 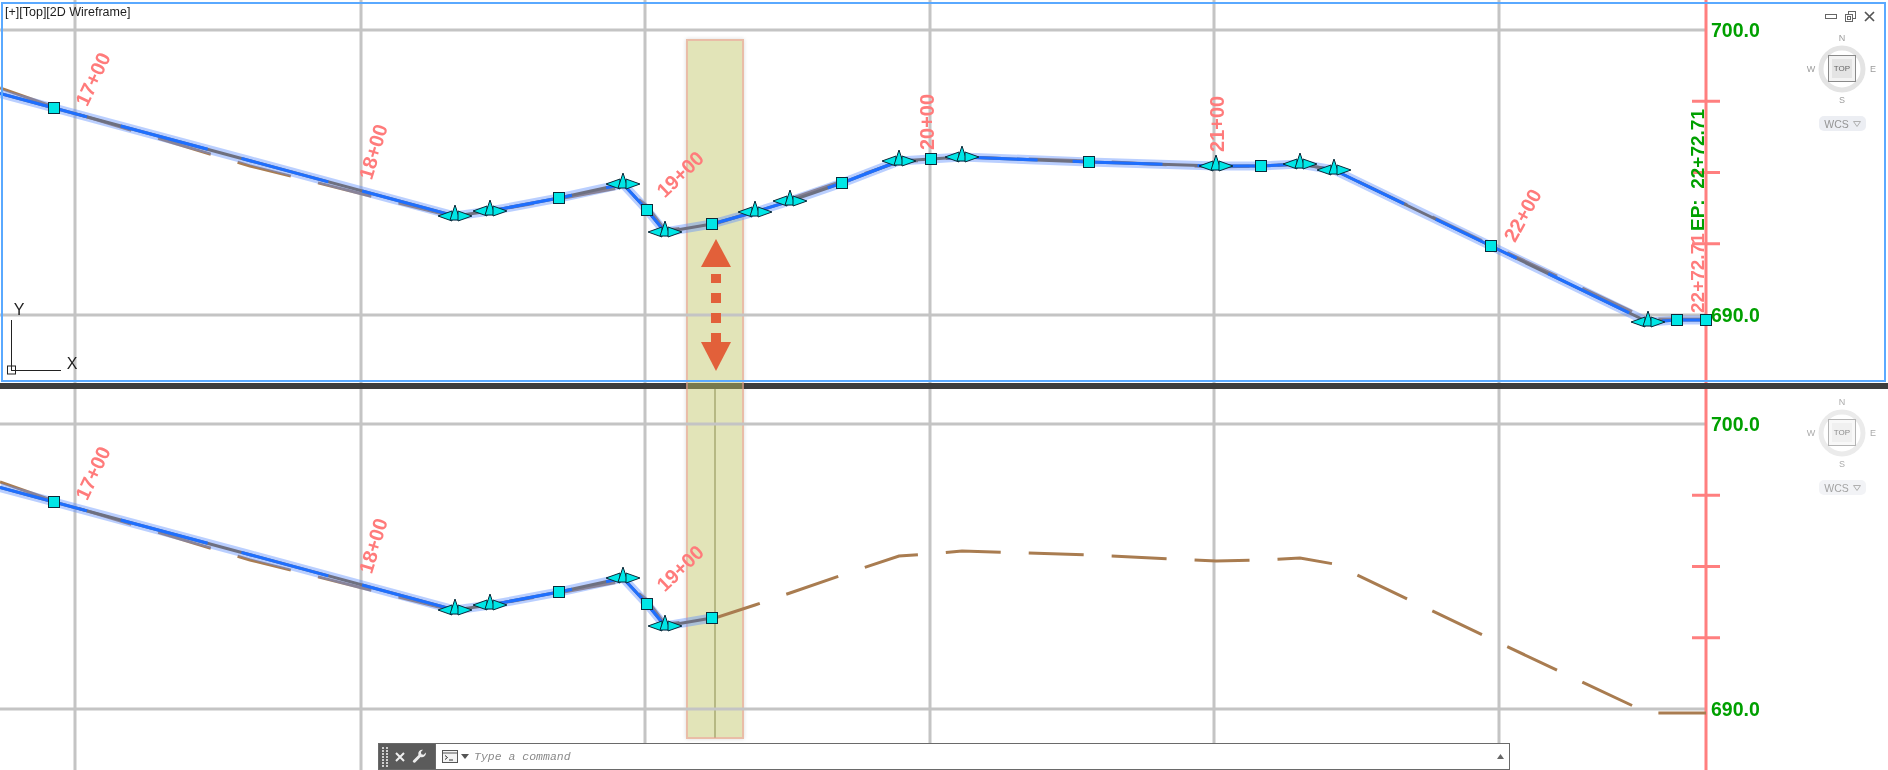 What do you see at coordinates (33, 12) in the screenshot?
I see `viewport-menu: [Top]` at bounding box center [33, 12].